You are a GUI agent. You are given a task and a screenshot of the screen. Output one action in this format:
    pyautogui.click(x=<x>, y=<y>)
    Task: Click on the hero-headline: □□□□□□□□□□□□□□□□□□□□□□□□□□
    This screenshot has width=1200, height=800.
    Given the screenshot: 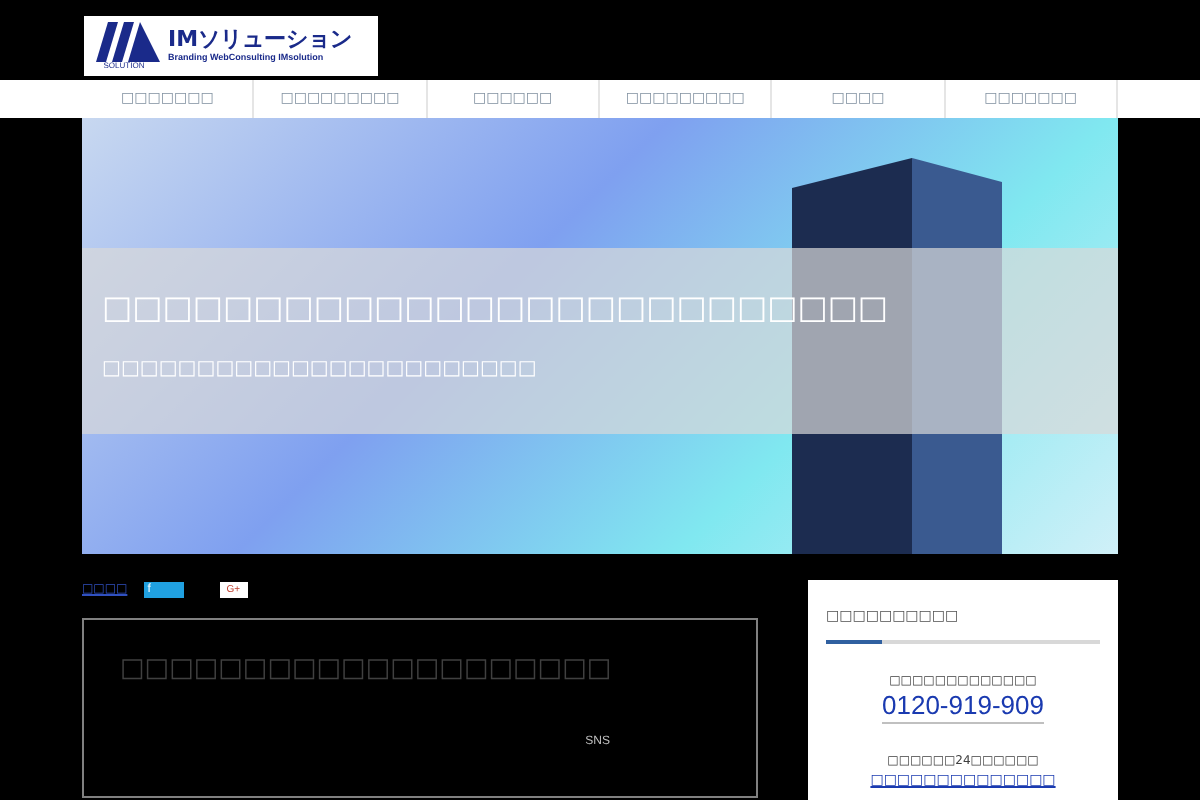 What is the action you would take?
    pyautogui.click(x=496, y=308)
    